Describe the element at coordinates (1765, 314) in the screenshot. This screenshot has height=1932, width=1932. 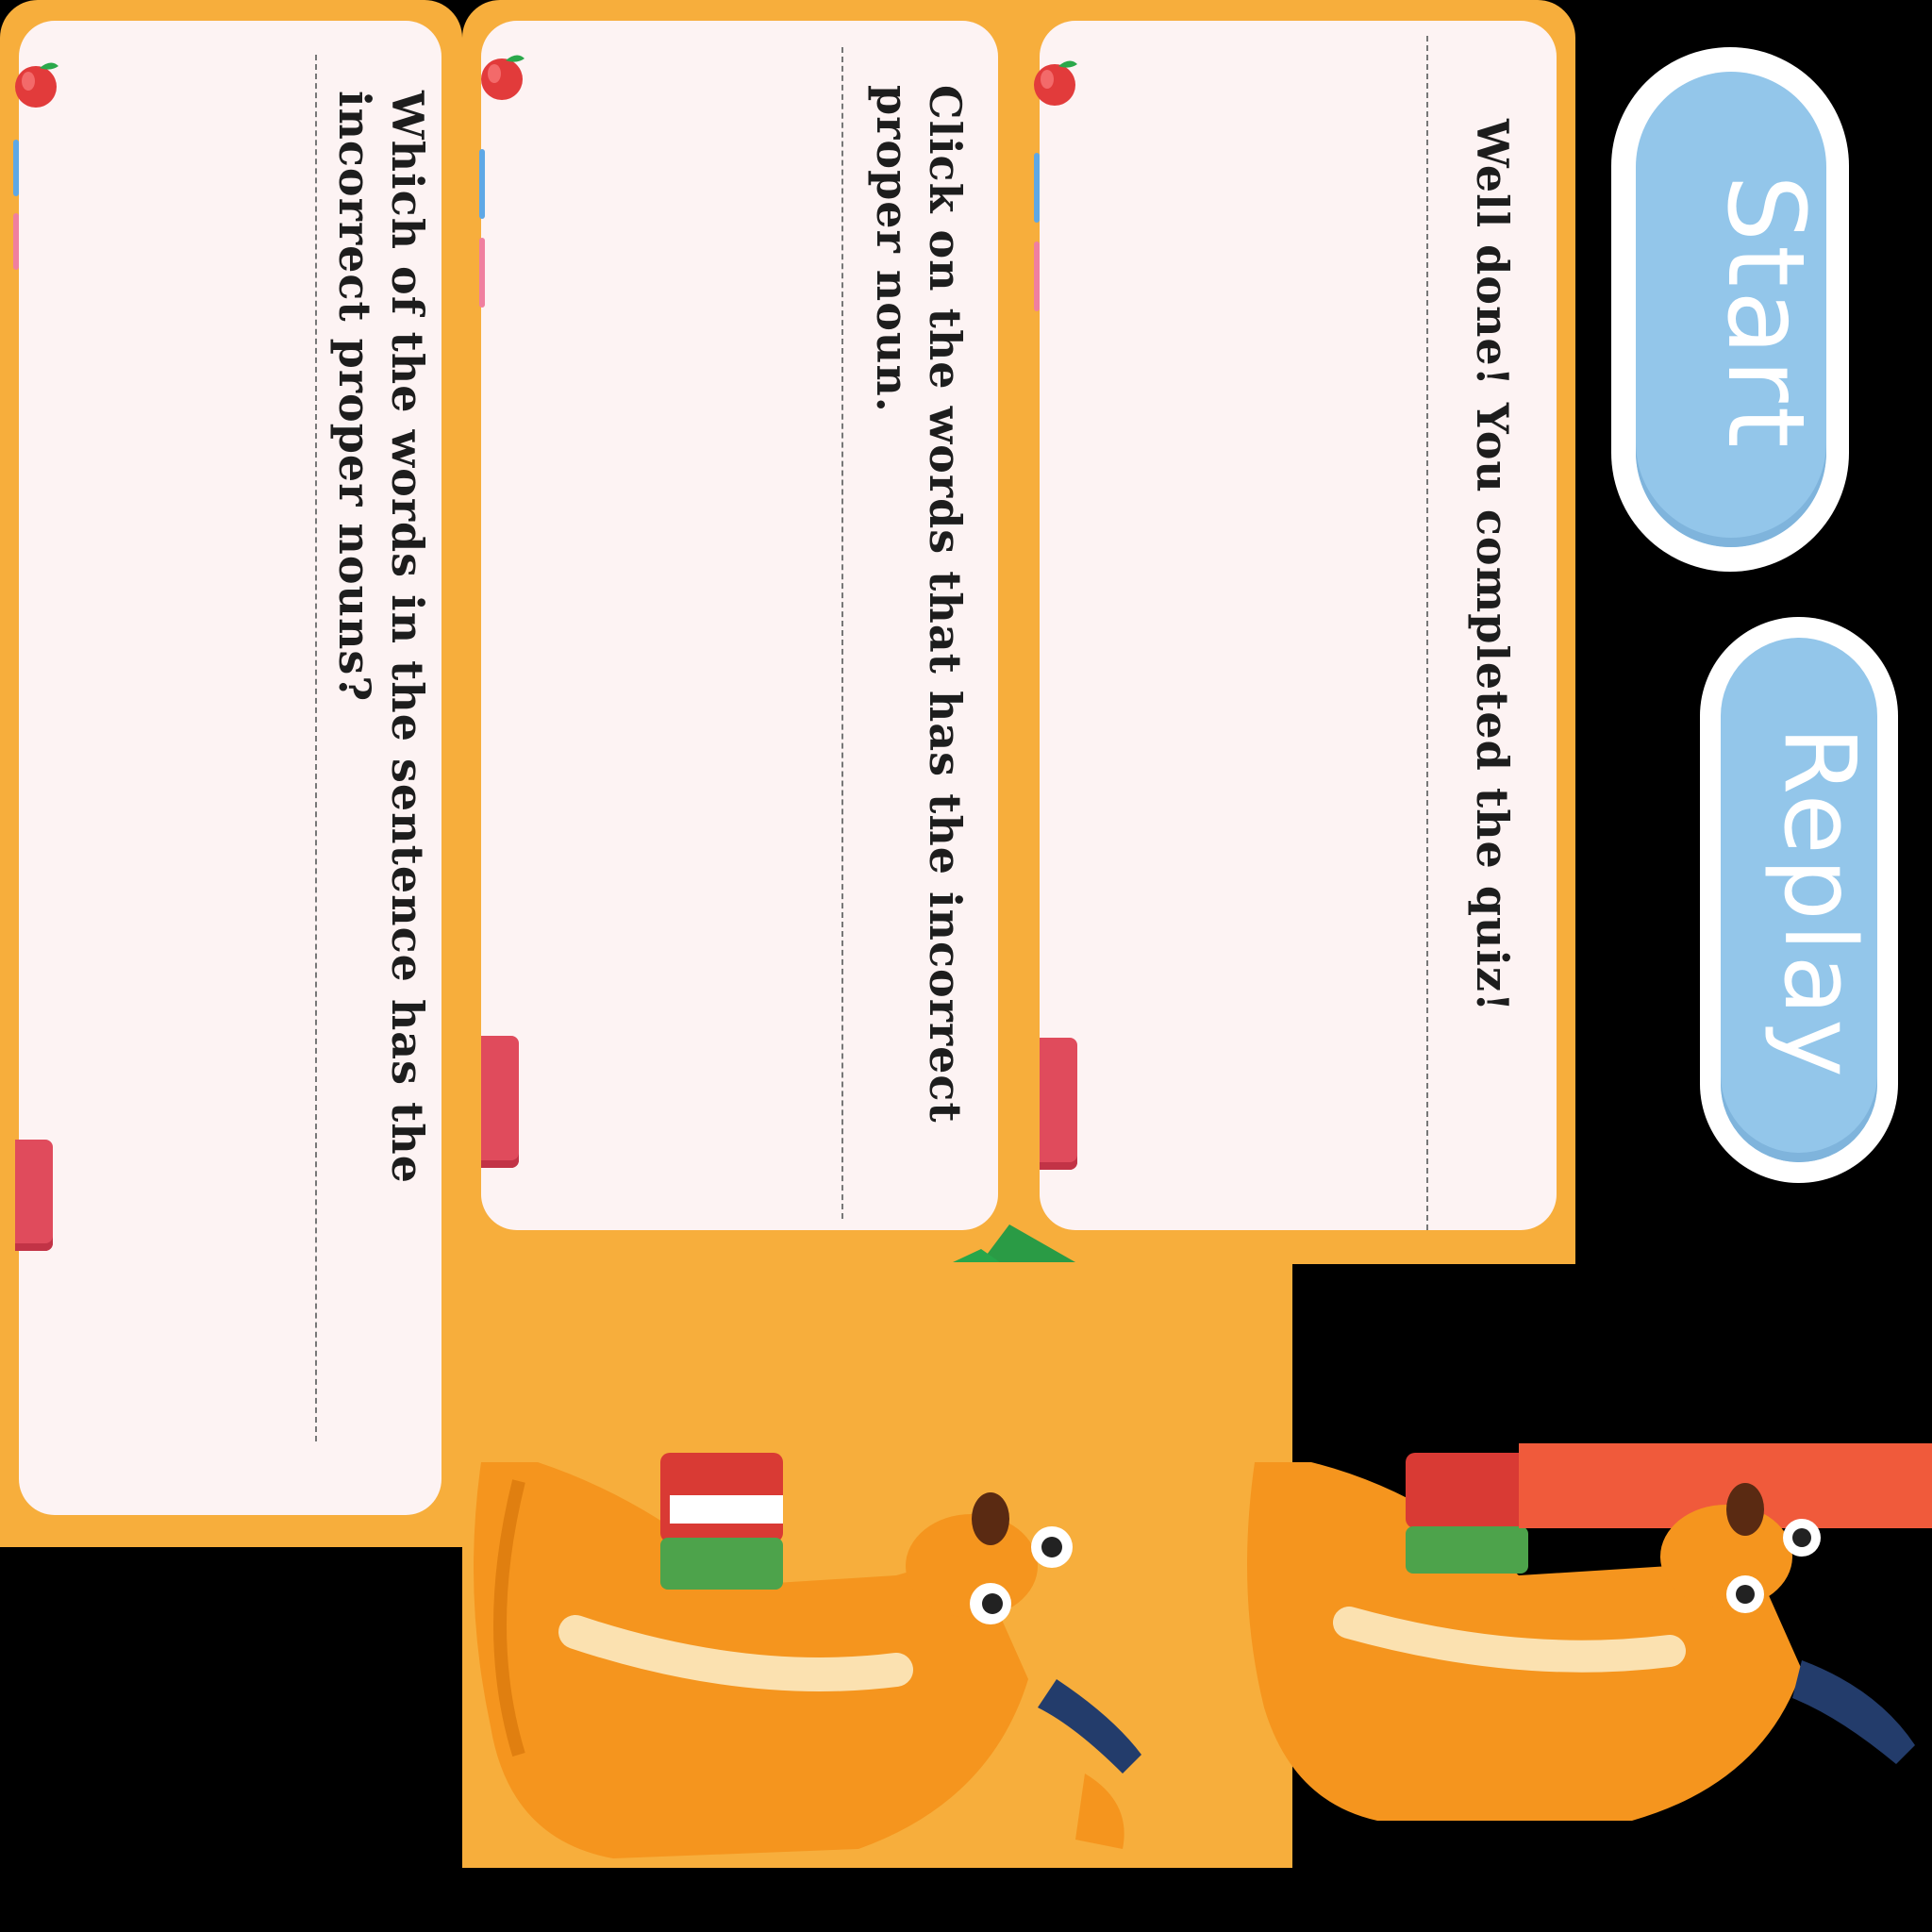
I see `start-button-label: Start` at that location.